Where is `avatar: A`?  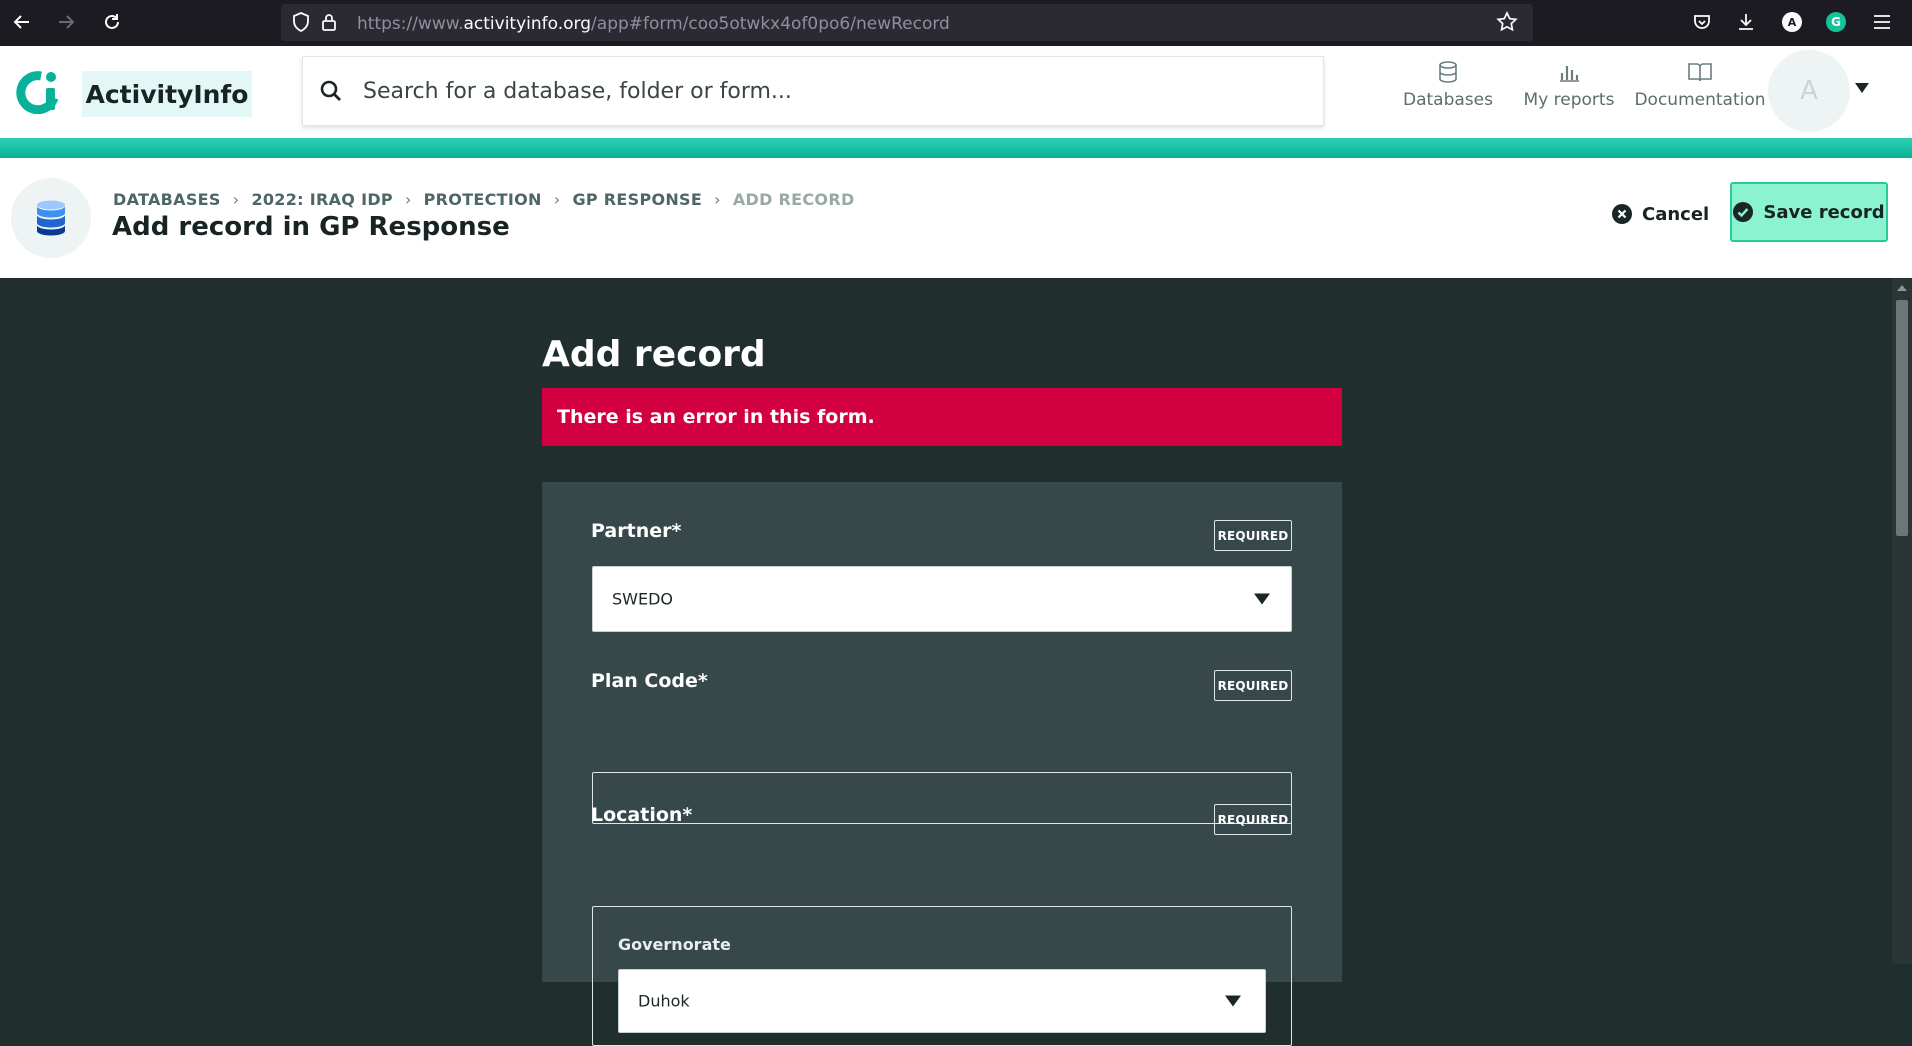
avatar: A is located at coordinates (1809, 91).